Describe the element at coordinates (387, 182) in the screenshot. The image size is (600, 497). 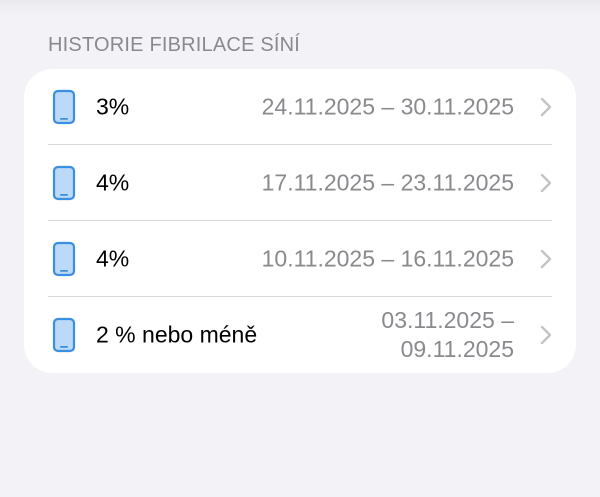
I see `date-range: 17.11.2025 – 23.11.2025` at that location.